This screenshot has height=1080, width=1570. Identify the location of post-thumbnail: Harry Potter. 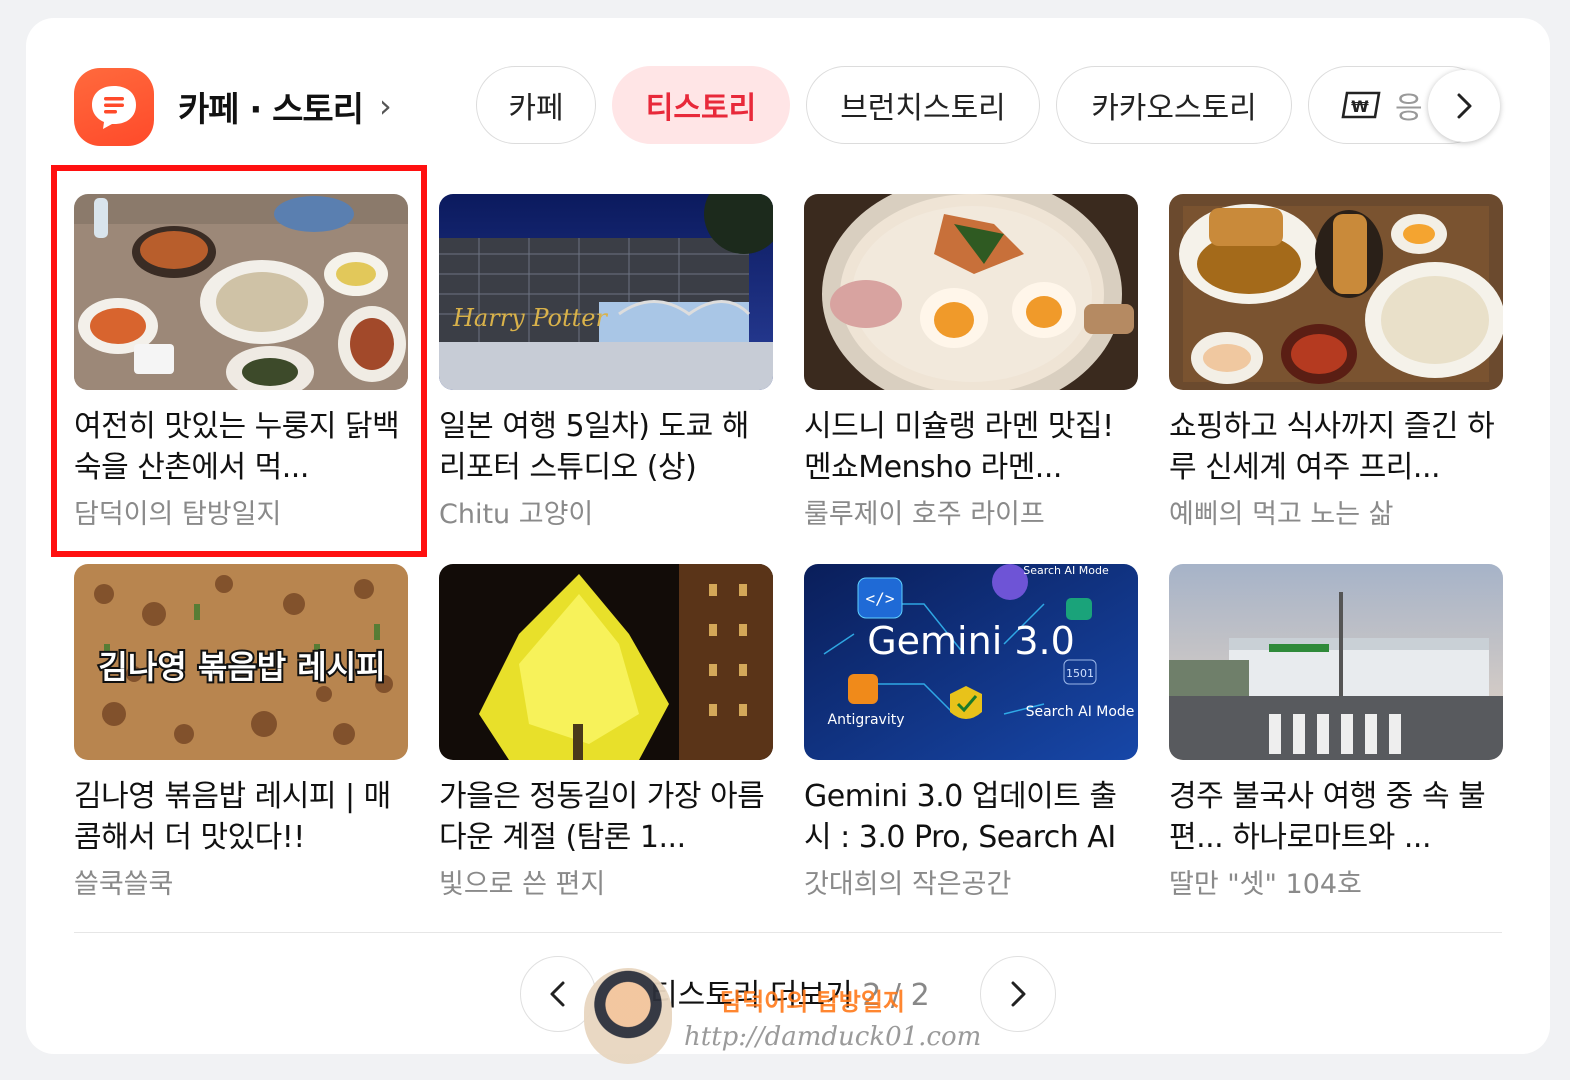
(606, 292).